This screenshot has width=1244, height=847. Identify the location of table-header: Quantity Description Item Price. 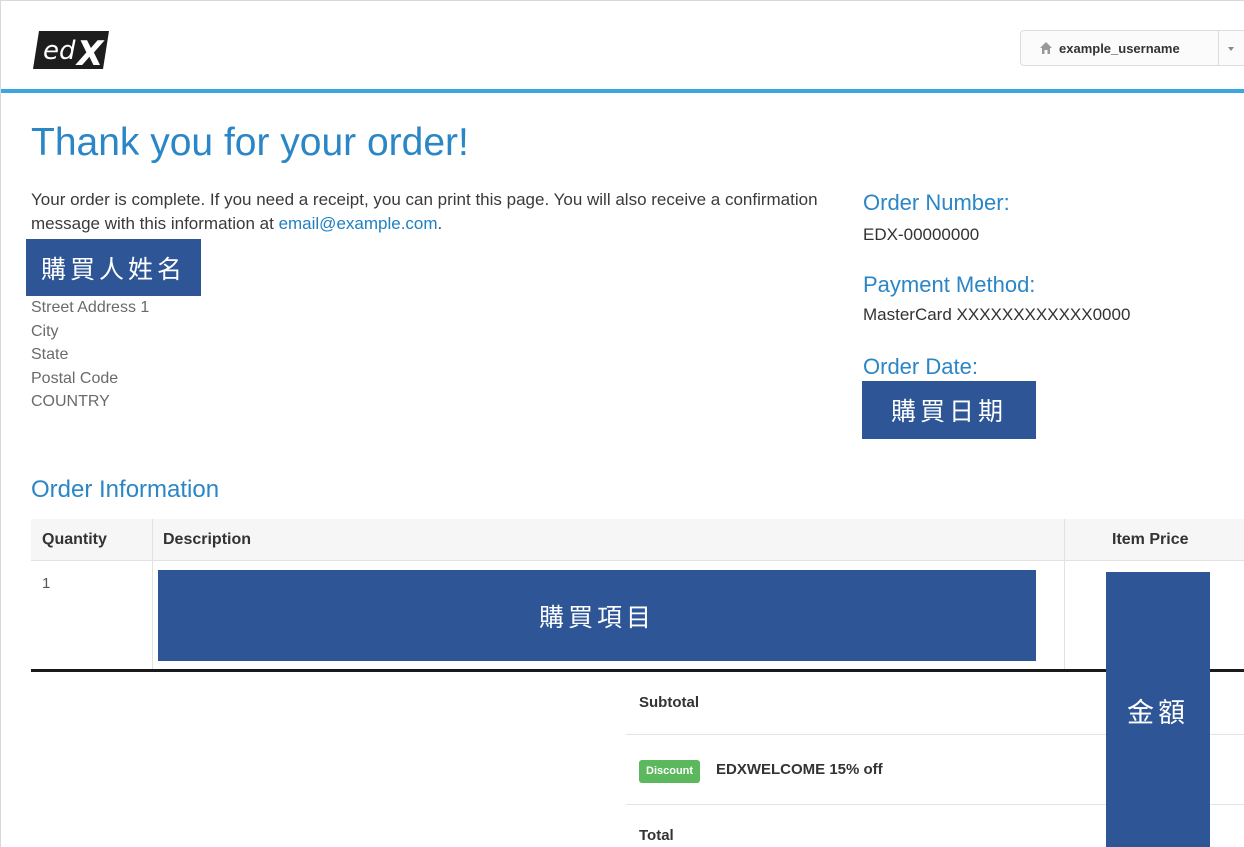
(637, 540).